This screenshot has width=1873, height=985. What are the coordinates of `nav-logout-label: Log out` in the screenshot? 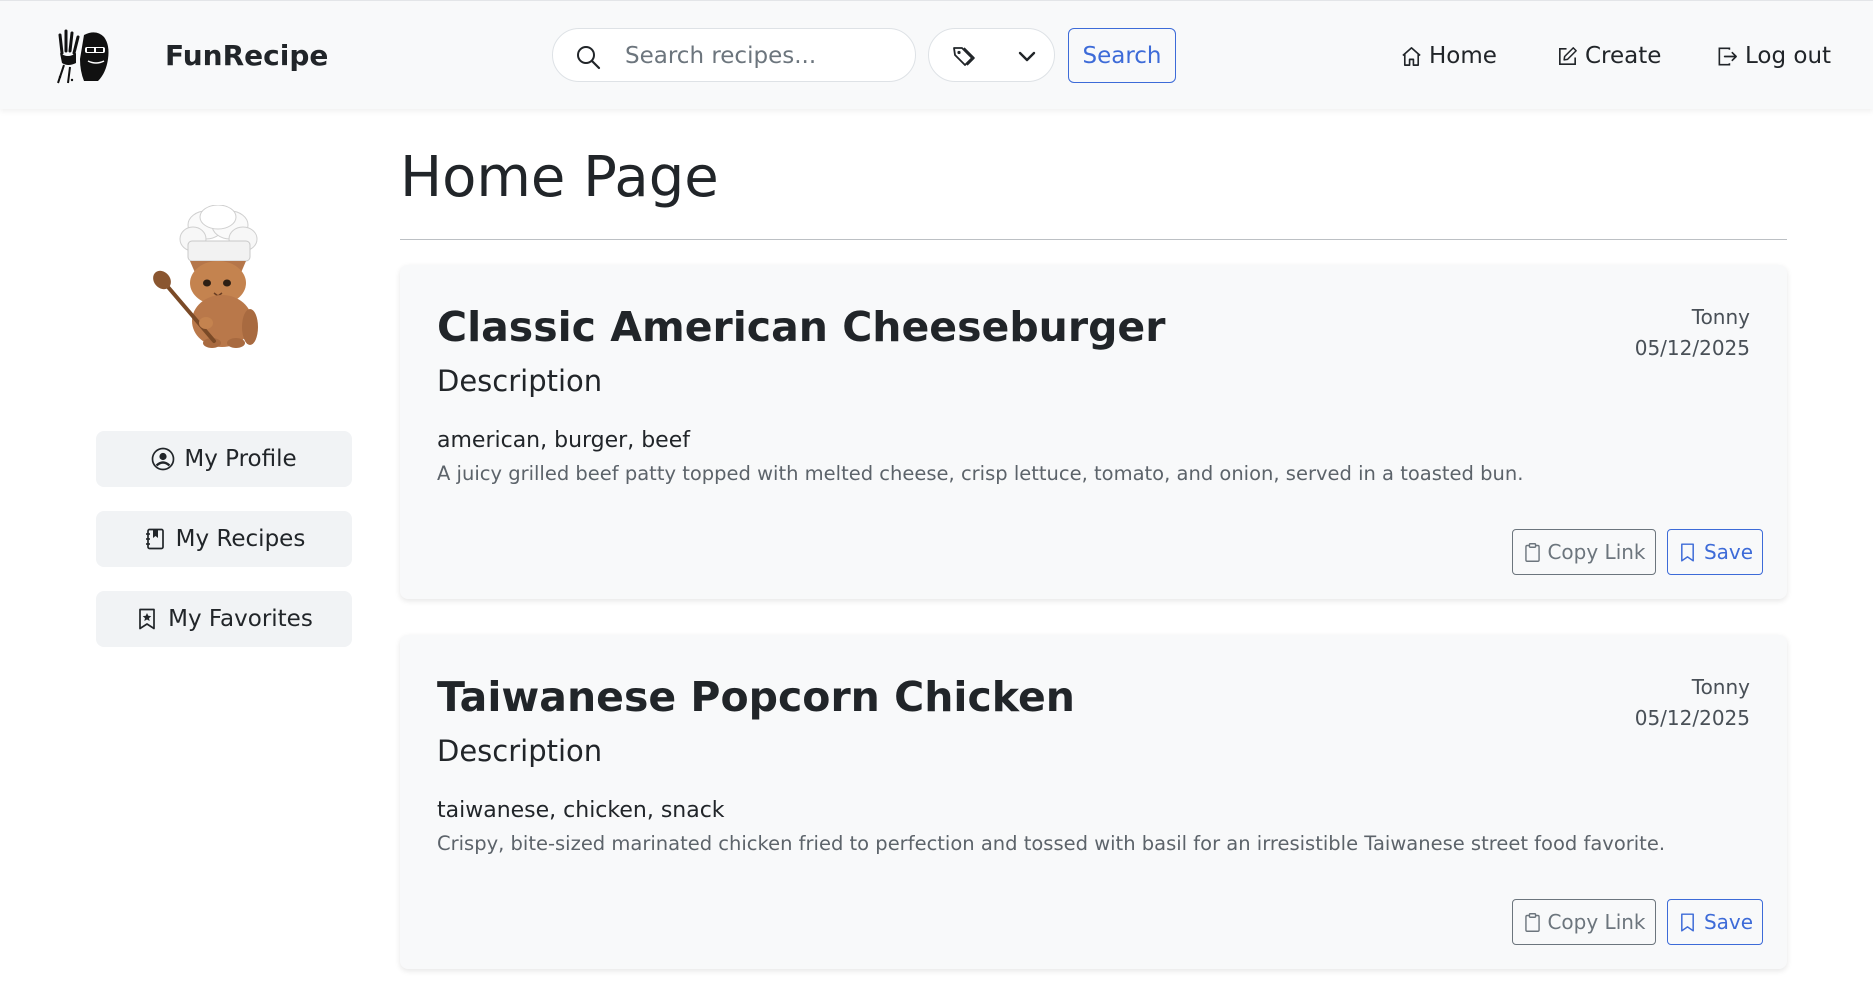 It's located at (1788, 56).